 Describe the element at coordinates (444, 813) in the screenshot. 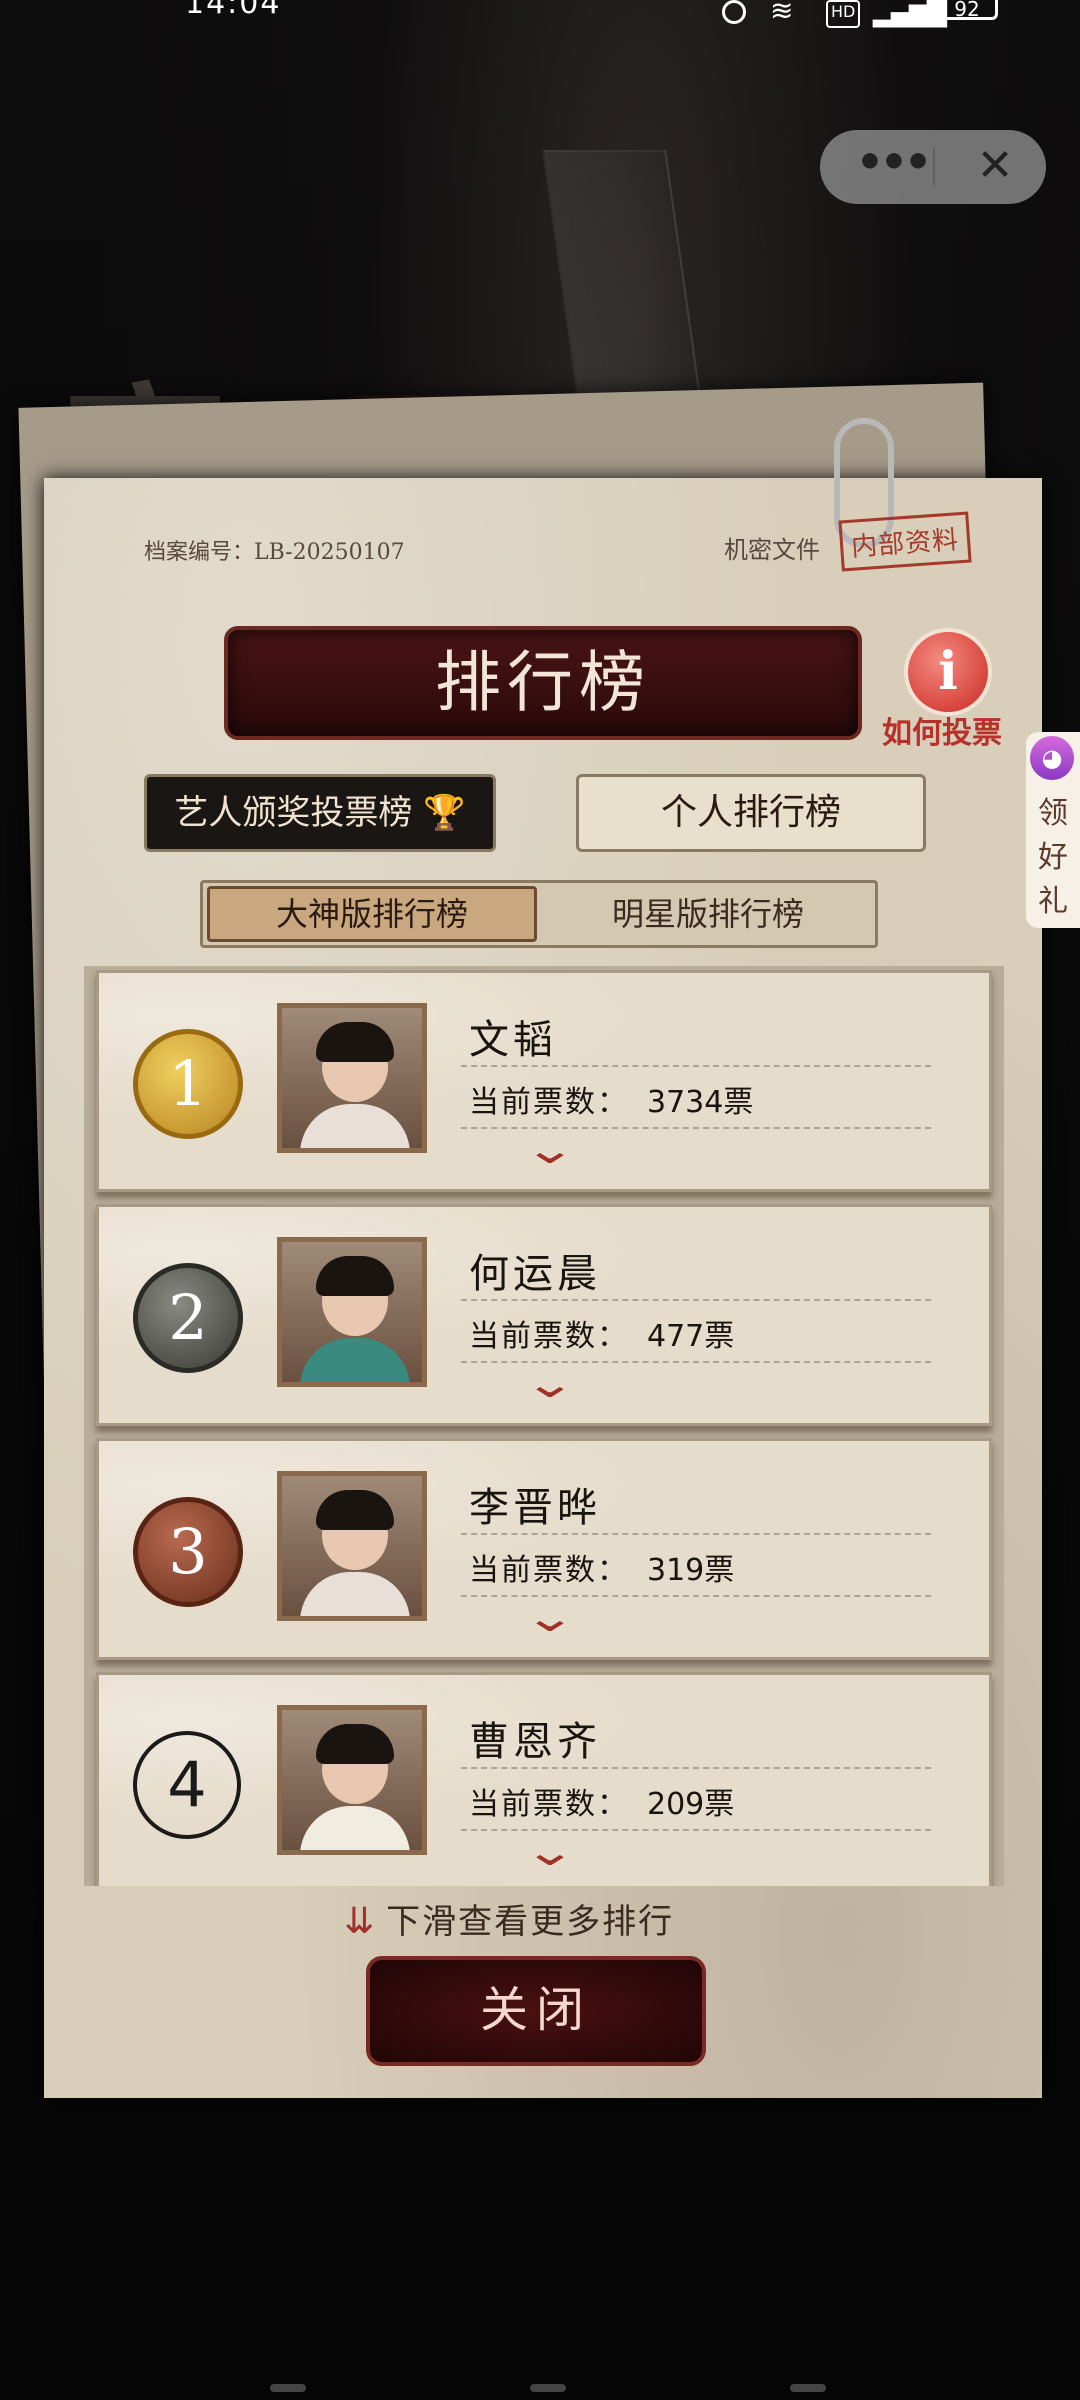

I see `trophy-icon: 🏆` at that location.